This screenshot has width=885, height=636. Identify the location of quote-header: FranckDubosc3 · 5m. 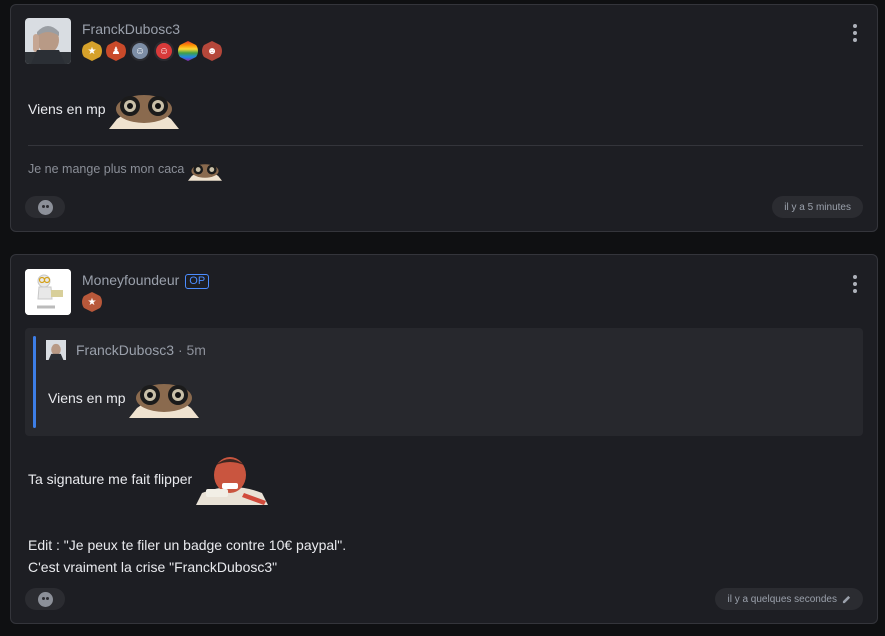
(141, 350).